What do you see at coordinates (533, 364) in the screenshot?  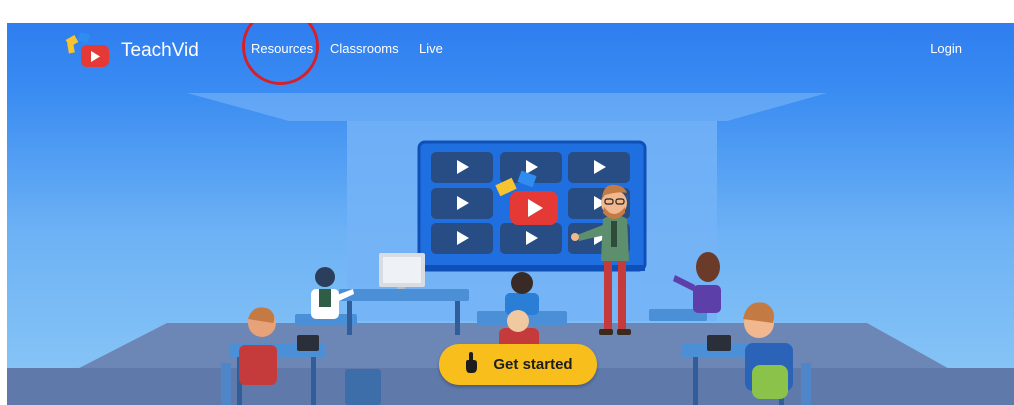 I see `get-started-label: Get started` at bounding box center [533, 364].